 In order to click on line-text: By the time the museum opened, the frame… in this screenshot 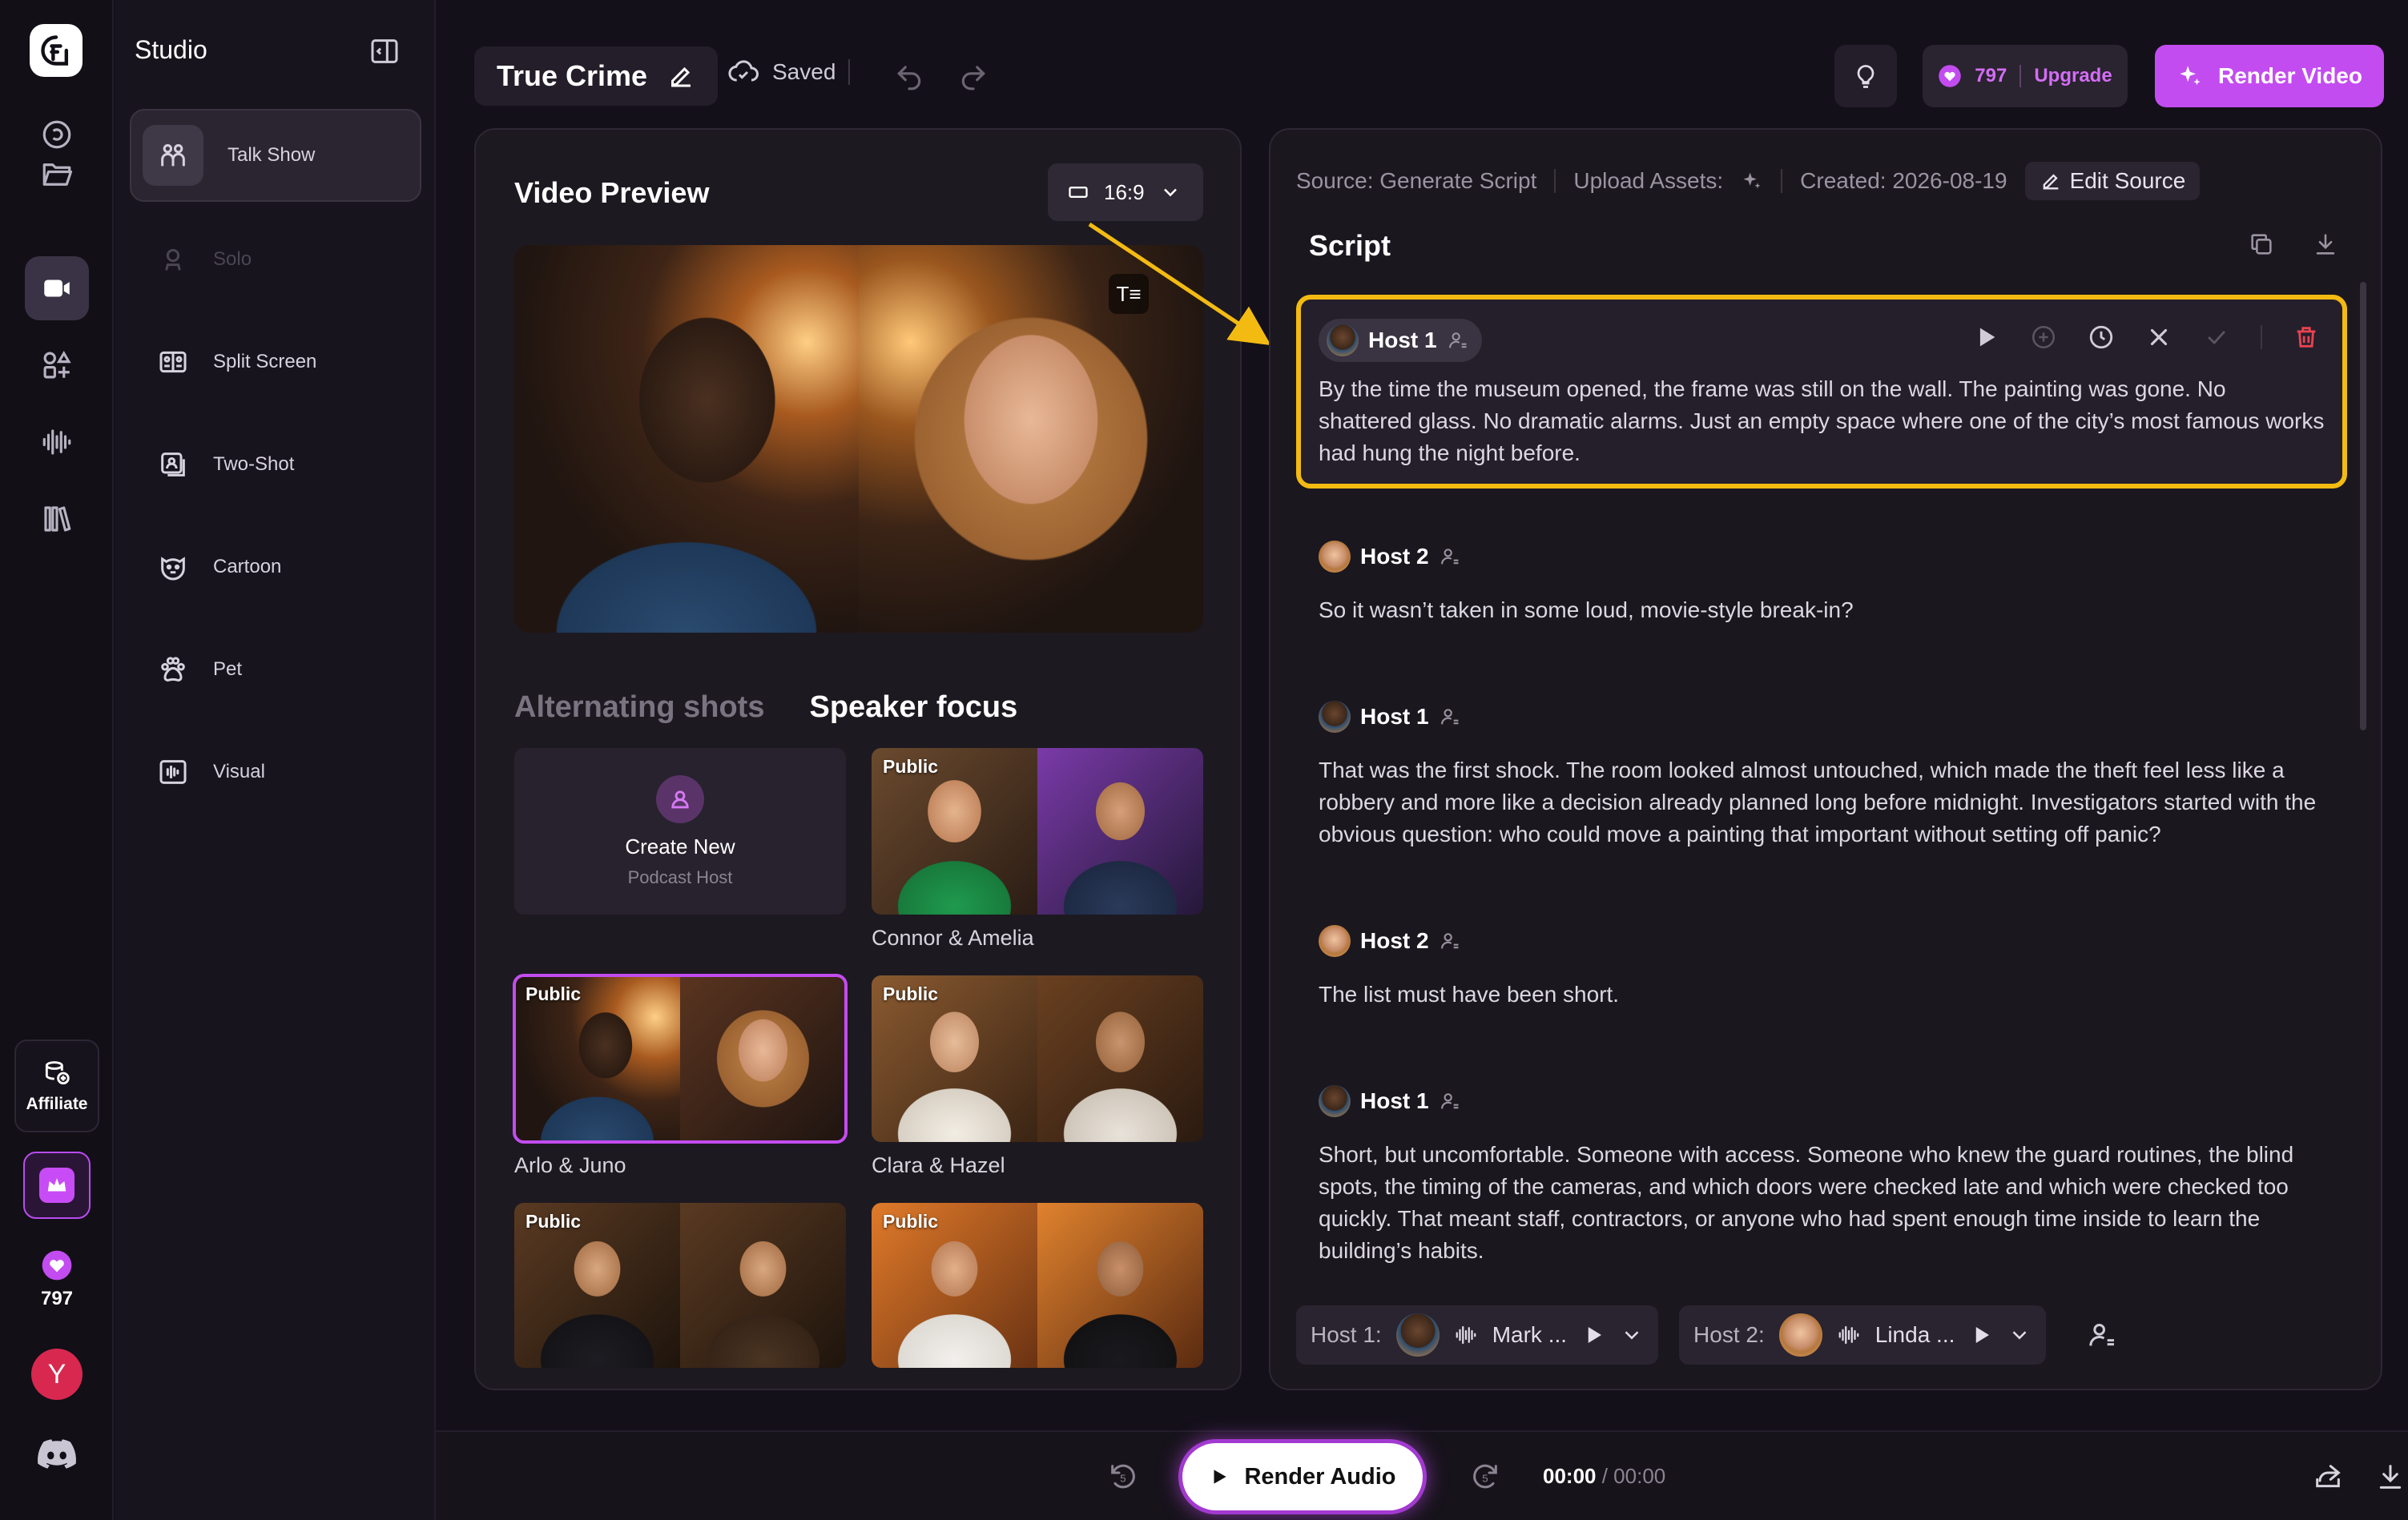, I will do `click(1822, 421)`.